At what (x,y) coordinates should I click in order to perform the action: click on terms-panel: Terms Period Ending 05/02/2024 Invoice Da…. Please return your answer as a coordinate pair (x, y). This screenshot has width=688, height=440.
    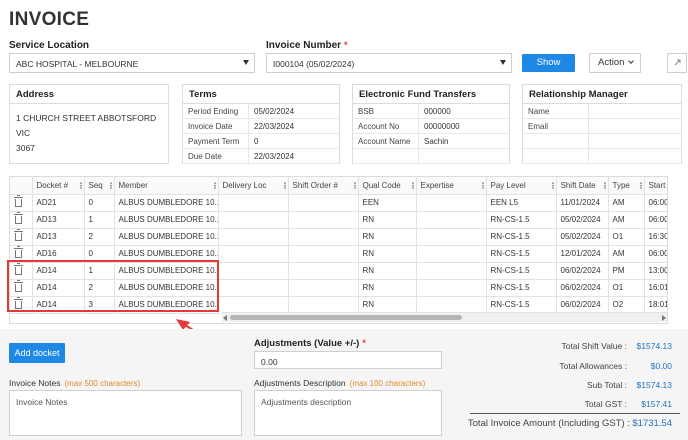
    Looking at the image, I should click on (261, 124).